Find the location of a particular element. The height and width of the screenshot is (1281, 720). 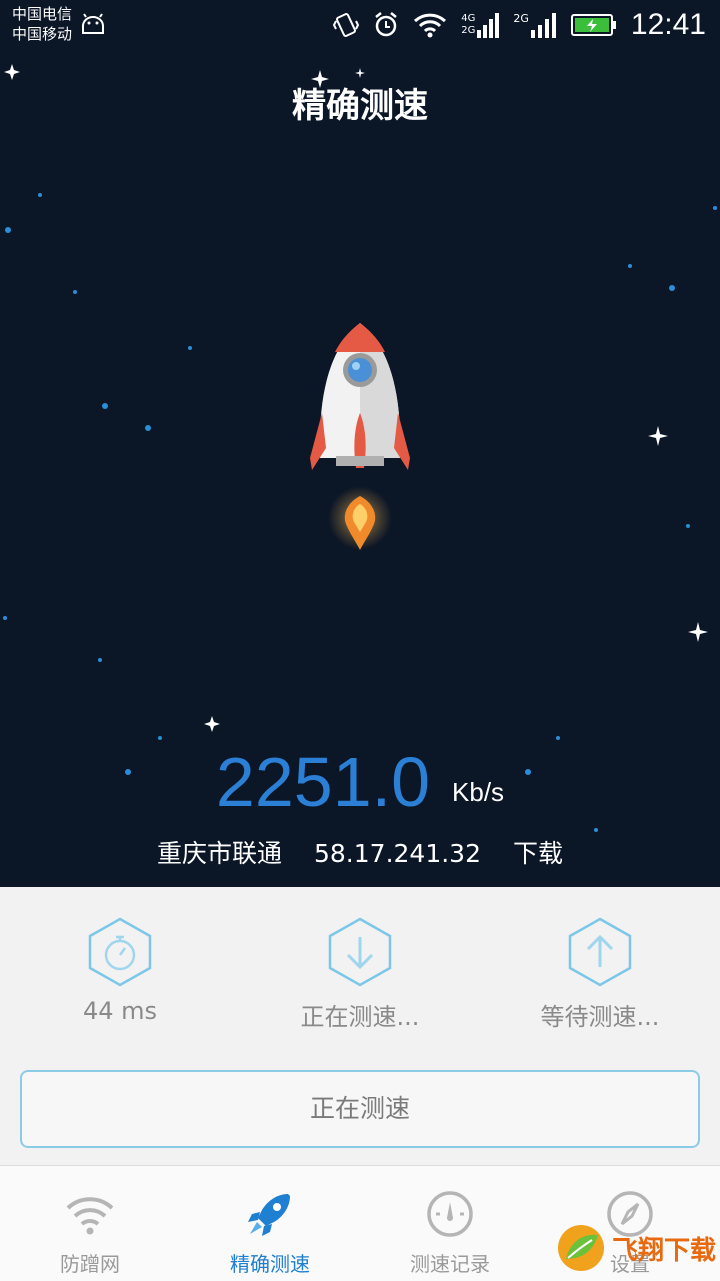

signal-group-1: 4G 2G is located at coordinates (480, 25).